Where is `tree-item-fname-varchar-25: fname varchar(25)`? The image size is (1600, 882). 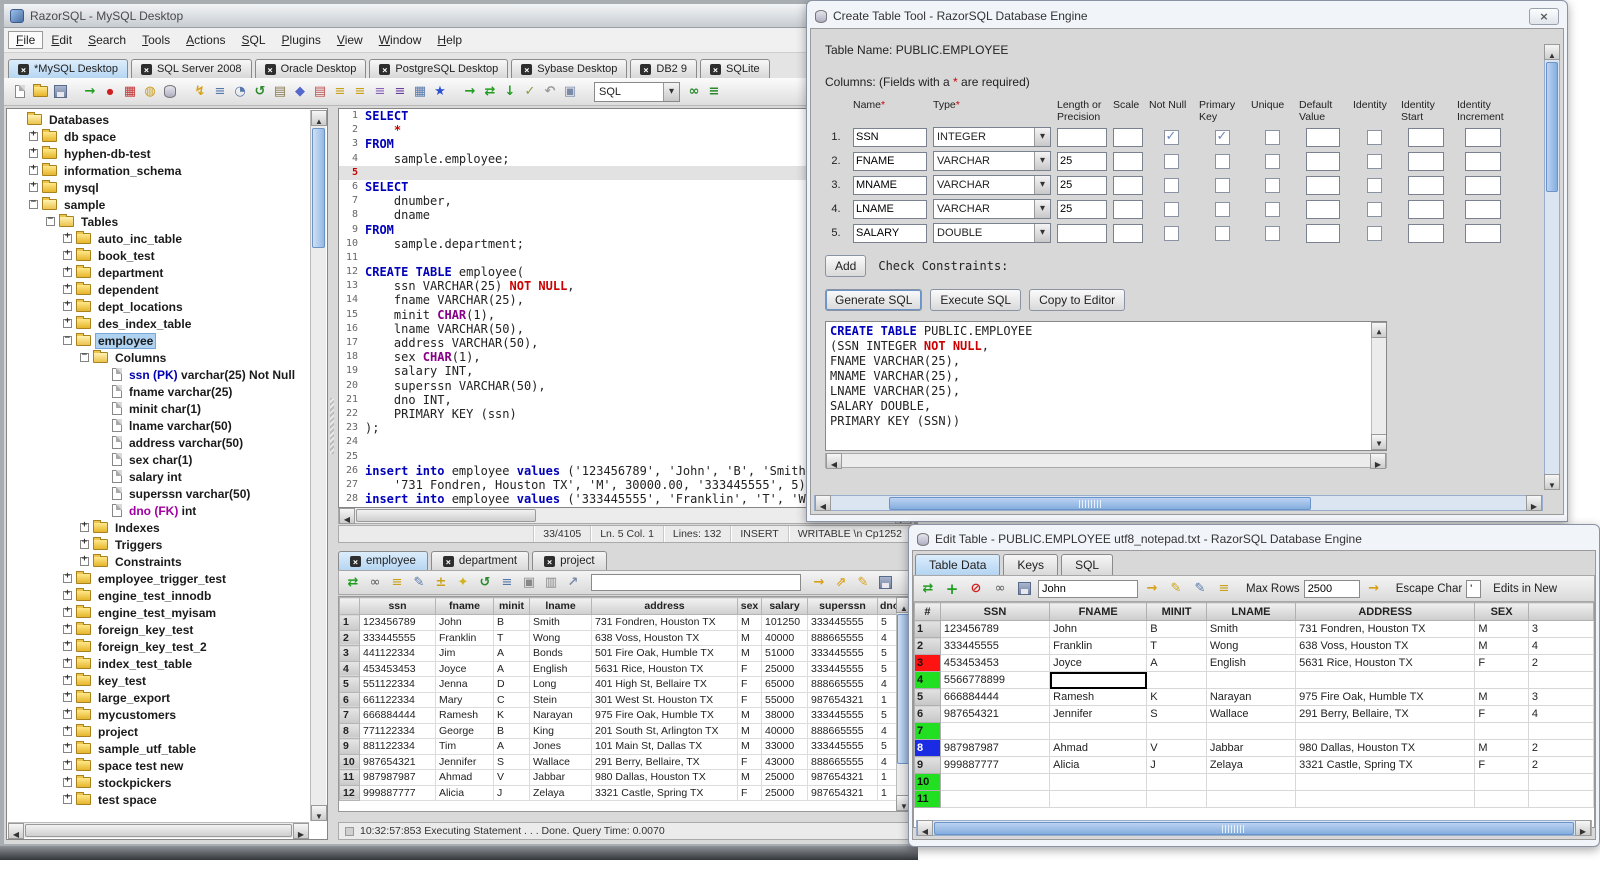 tree-item-fname-varchar-25: fname varchar(25) is located at coordinates (158, 391).